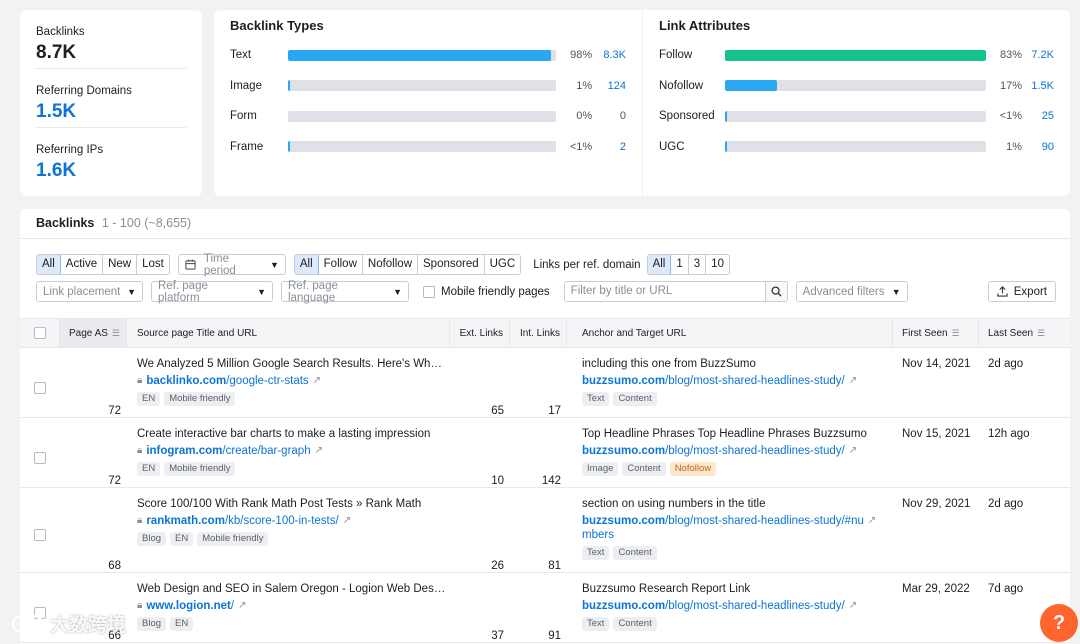 The image size is (1080, 644). I want to click on status-tab-active: Active, so click(82, 264).